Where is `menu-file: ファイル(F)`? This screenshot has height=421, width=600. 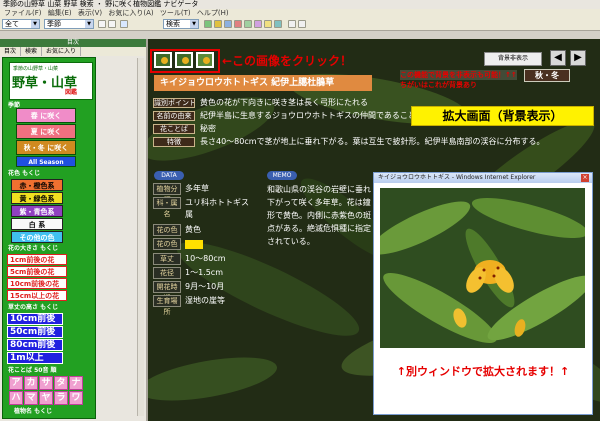 menu-file: ファイル(F) is located at coordinates (23, 13).